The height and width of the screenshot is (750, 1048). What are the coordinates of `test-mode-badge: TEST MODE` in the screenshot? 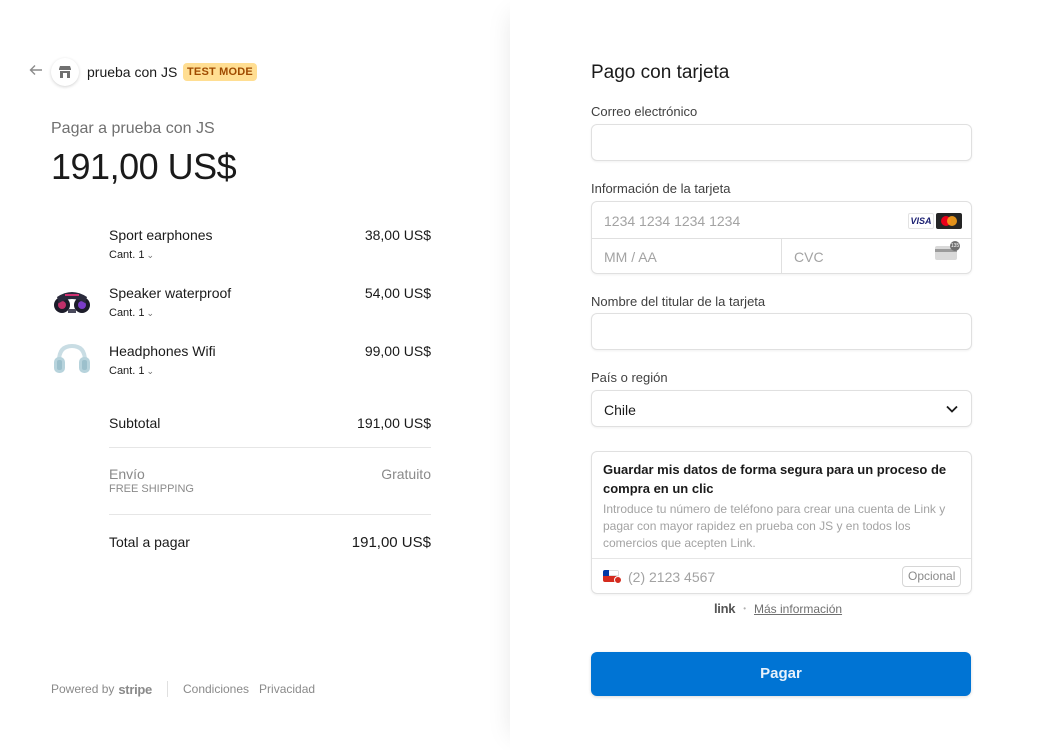 It's located at (220, 72).